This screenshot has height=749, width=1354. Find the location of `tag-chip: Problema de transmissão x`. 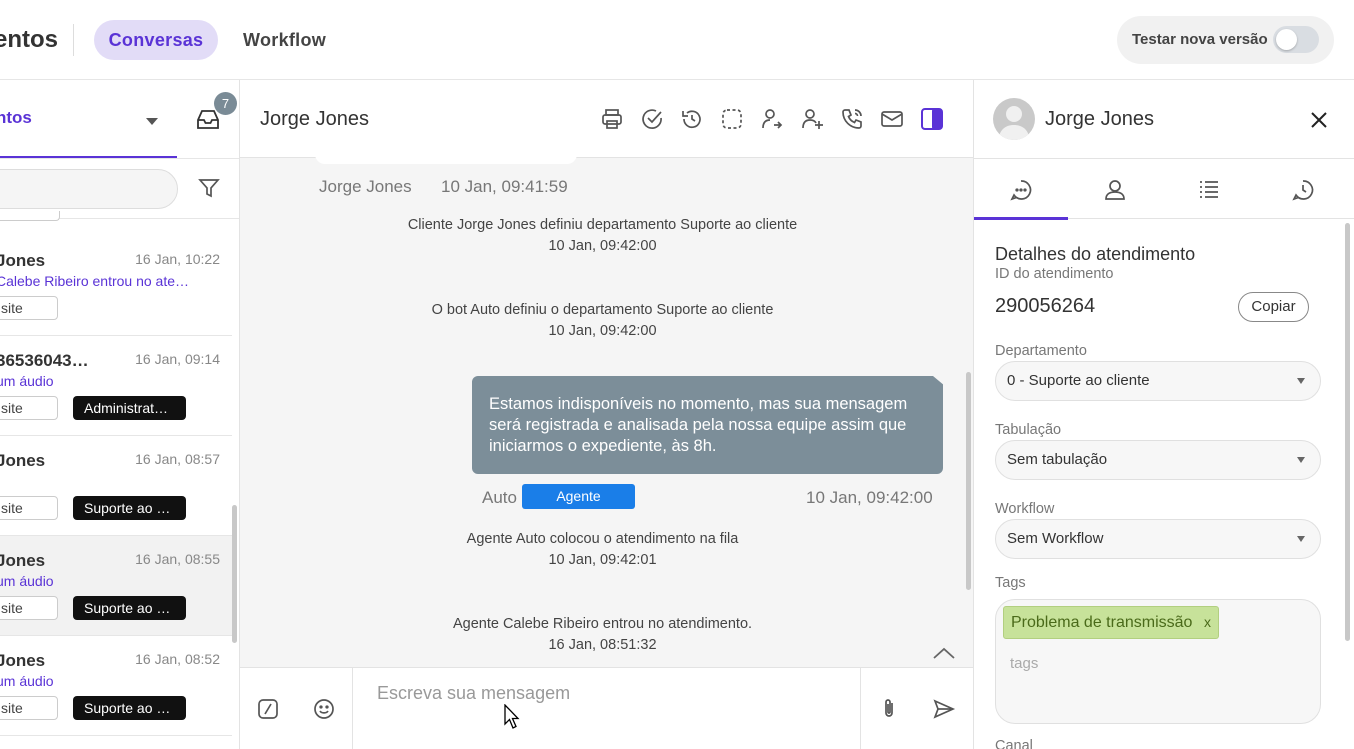

tag-chip: Problema de transmissão x is located at coordinates (1111, 622).